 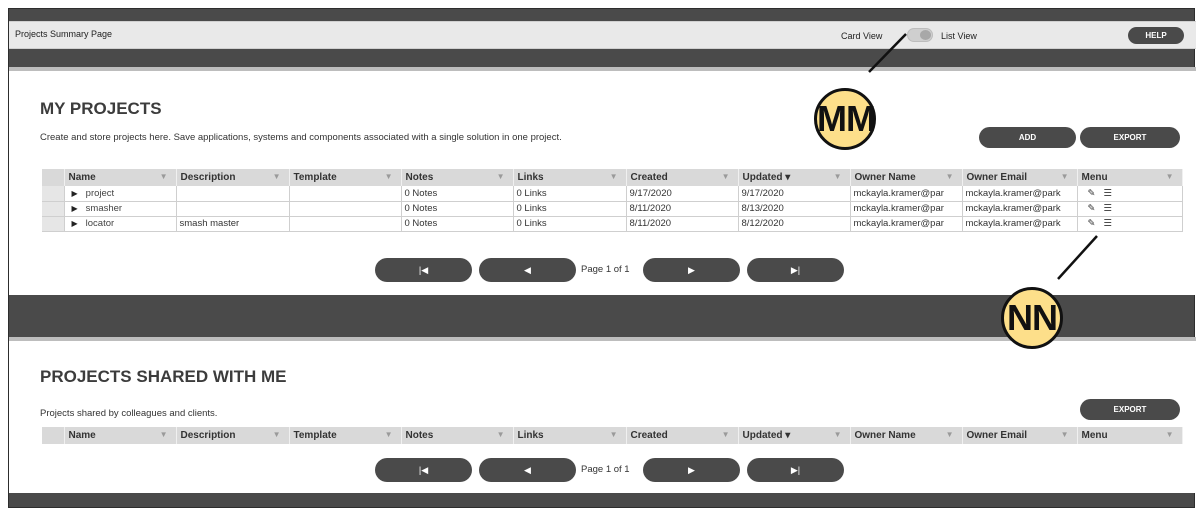 I want to click on add-button: ADD, so click(x=1027, y=137).